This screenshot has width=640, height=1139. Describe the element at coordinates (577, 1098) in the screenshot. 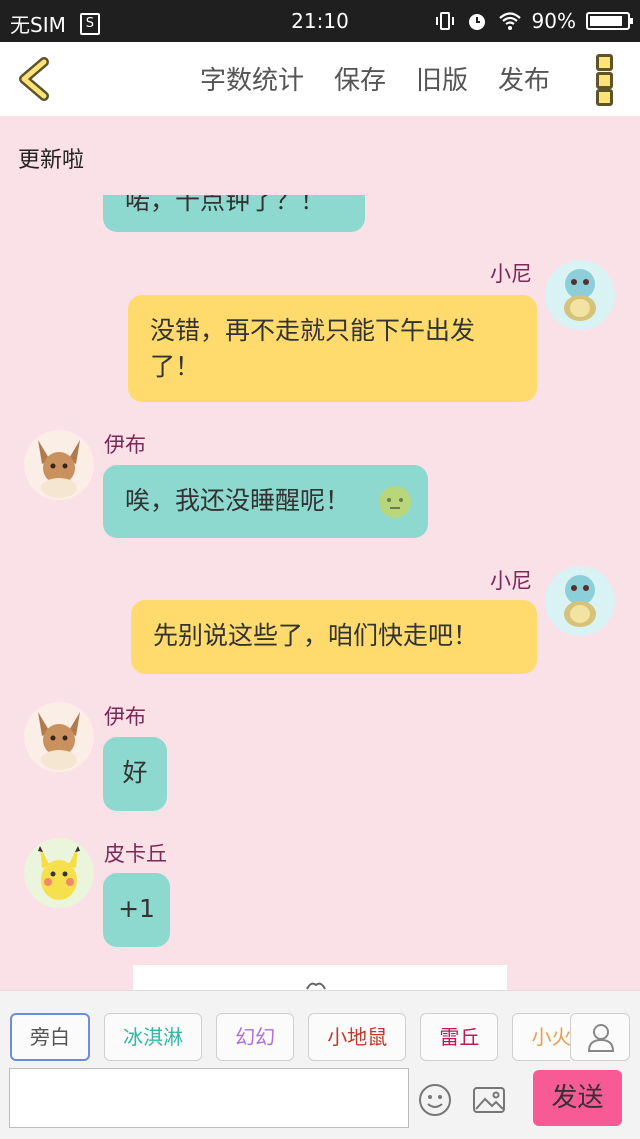

I see `send-button: 发送` at that location.